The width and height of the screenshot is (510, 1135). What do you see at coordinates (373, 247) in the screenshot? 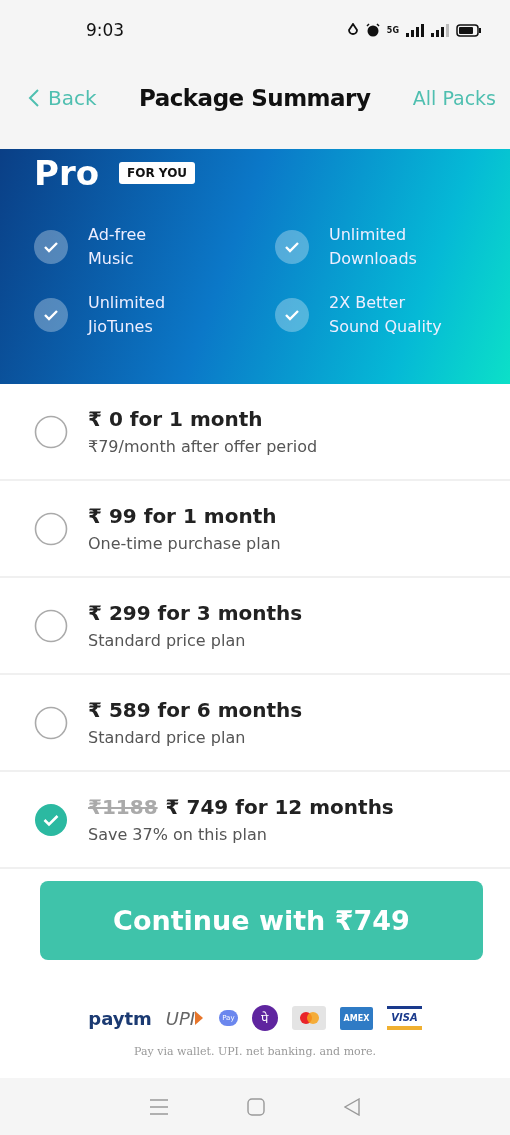
I see `feature-text: Unlimited Downloads` at bounding box center [373, 247].